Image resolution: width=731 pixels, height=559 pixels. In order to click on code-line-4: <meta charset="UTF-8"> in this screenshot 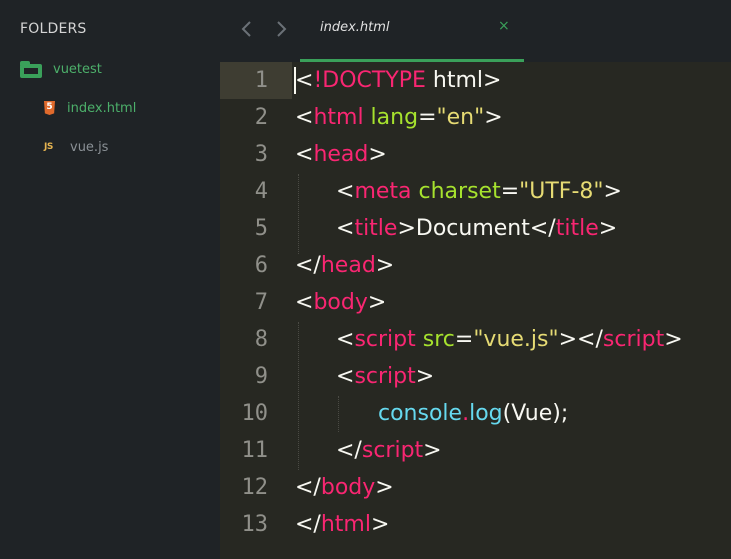, I will do `click(479, 191)`.